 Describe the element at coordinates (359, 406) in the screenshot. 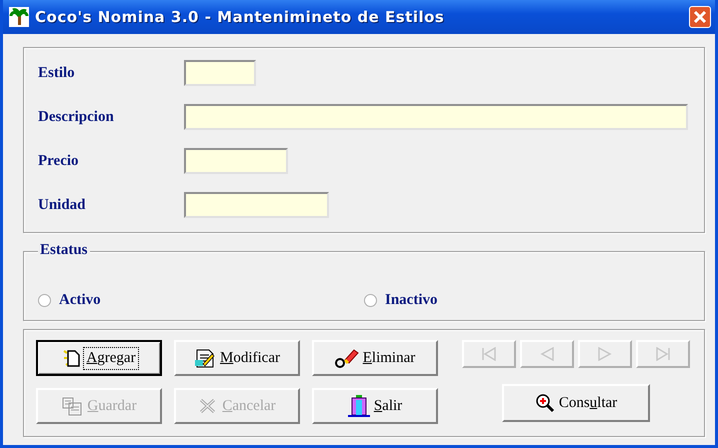

I see `door-exit-icon` at that location.